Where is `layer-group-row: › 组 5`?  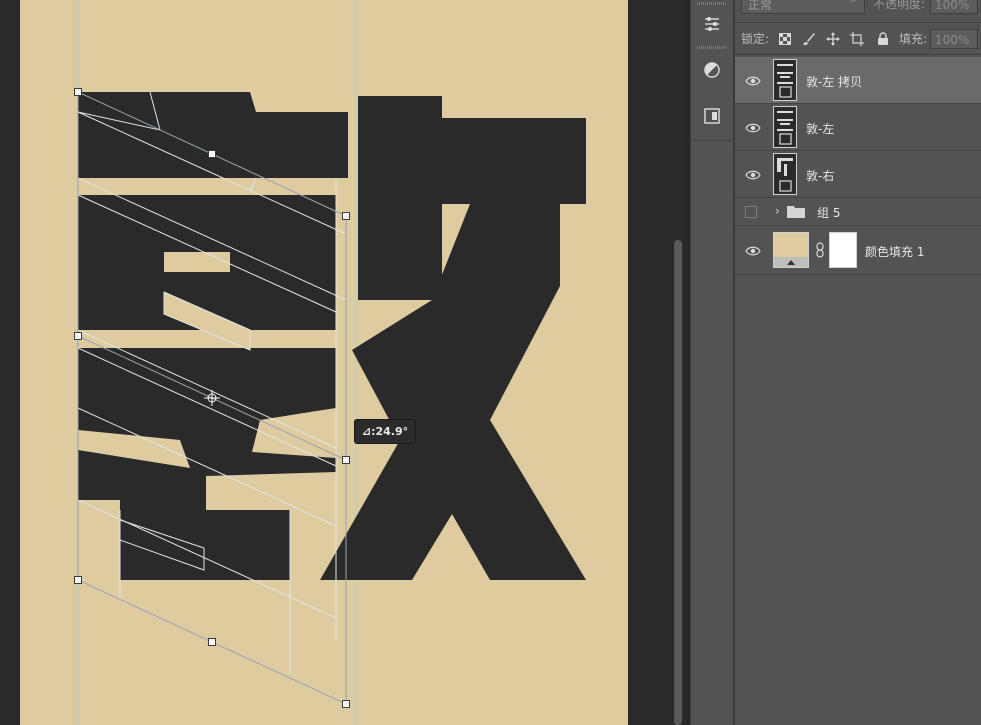
layer-group-row: › 组 5 is located at coordinates (858, 212).